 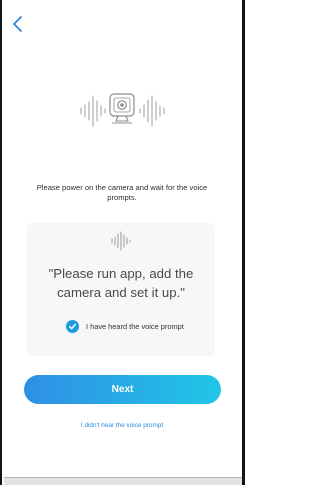 I want to click on checkbox-label: I have heard the voice prompt, so click(x=135, y=326).